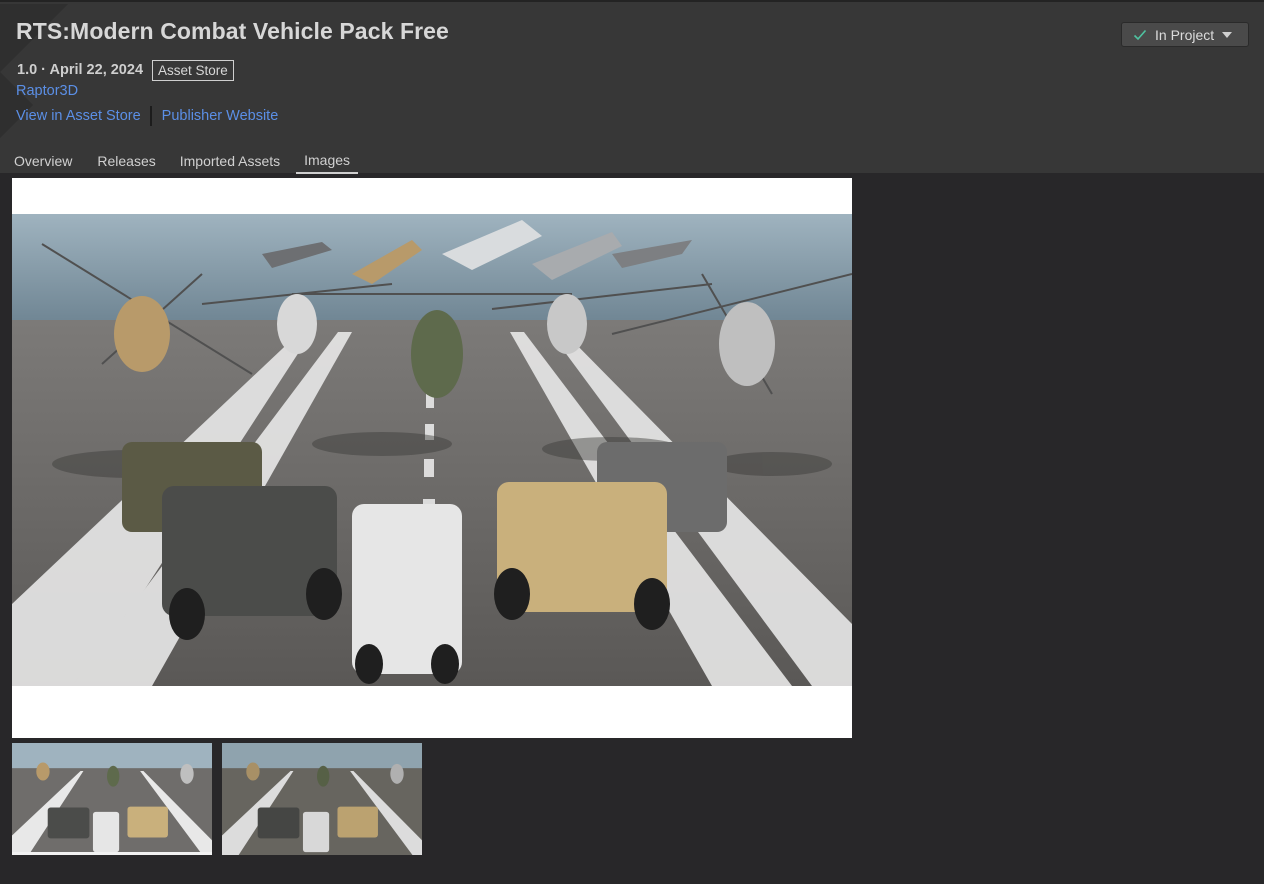  What do you see at coordinates (80, 70) in the screenshot?
I see `version-date: 1.0 · April 22, 2024` at bounding box center [80, 70].